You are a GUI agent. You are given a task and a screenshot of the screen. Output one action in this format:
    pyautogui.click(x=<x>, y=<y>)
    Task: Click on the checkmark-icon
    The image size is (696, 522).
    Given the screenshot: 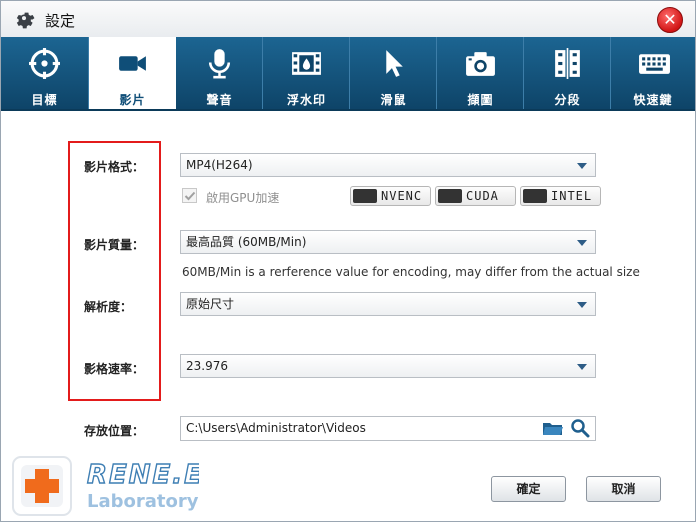 What is the action you would take?
    pyautogui.click(x=190, y=196)
    